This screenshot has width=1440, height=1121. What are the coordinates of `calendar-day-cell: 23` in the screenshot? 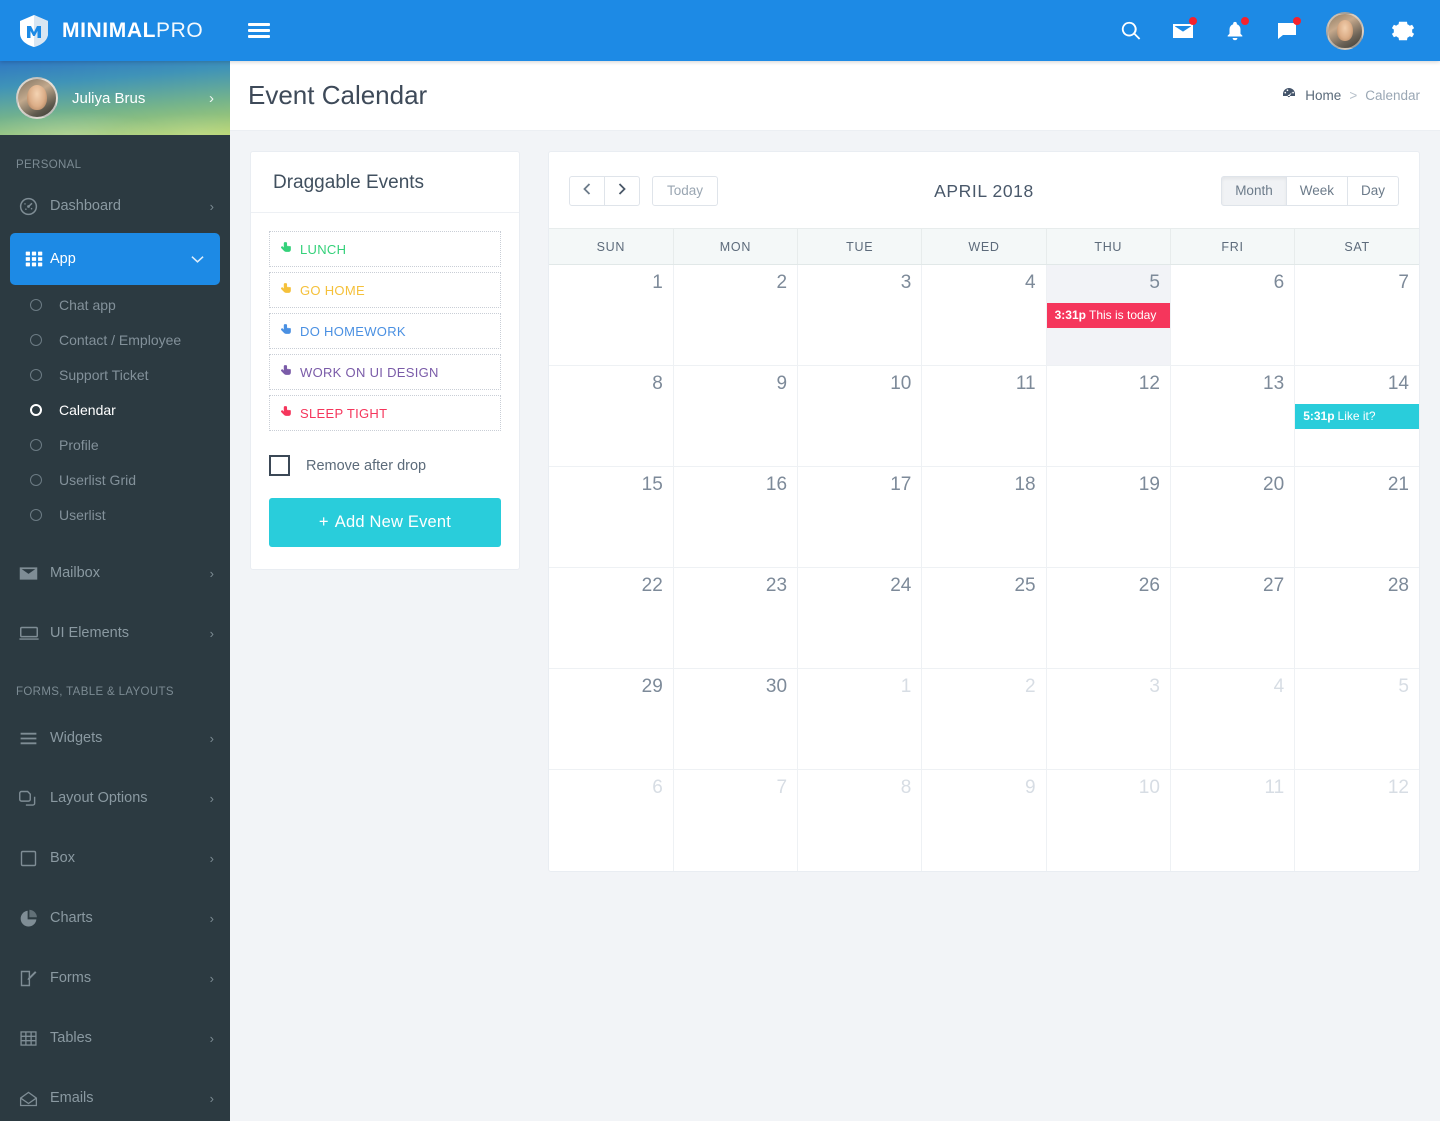 It's located at (735, 618).